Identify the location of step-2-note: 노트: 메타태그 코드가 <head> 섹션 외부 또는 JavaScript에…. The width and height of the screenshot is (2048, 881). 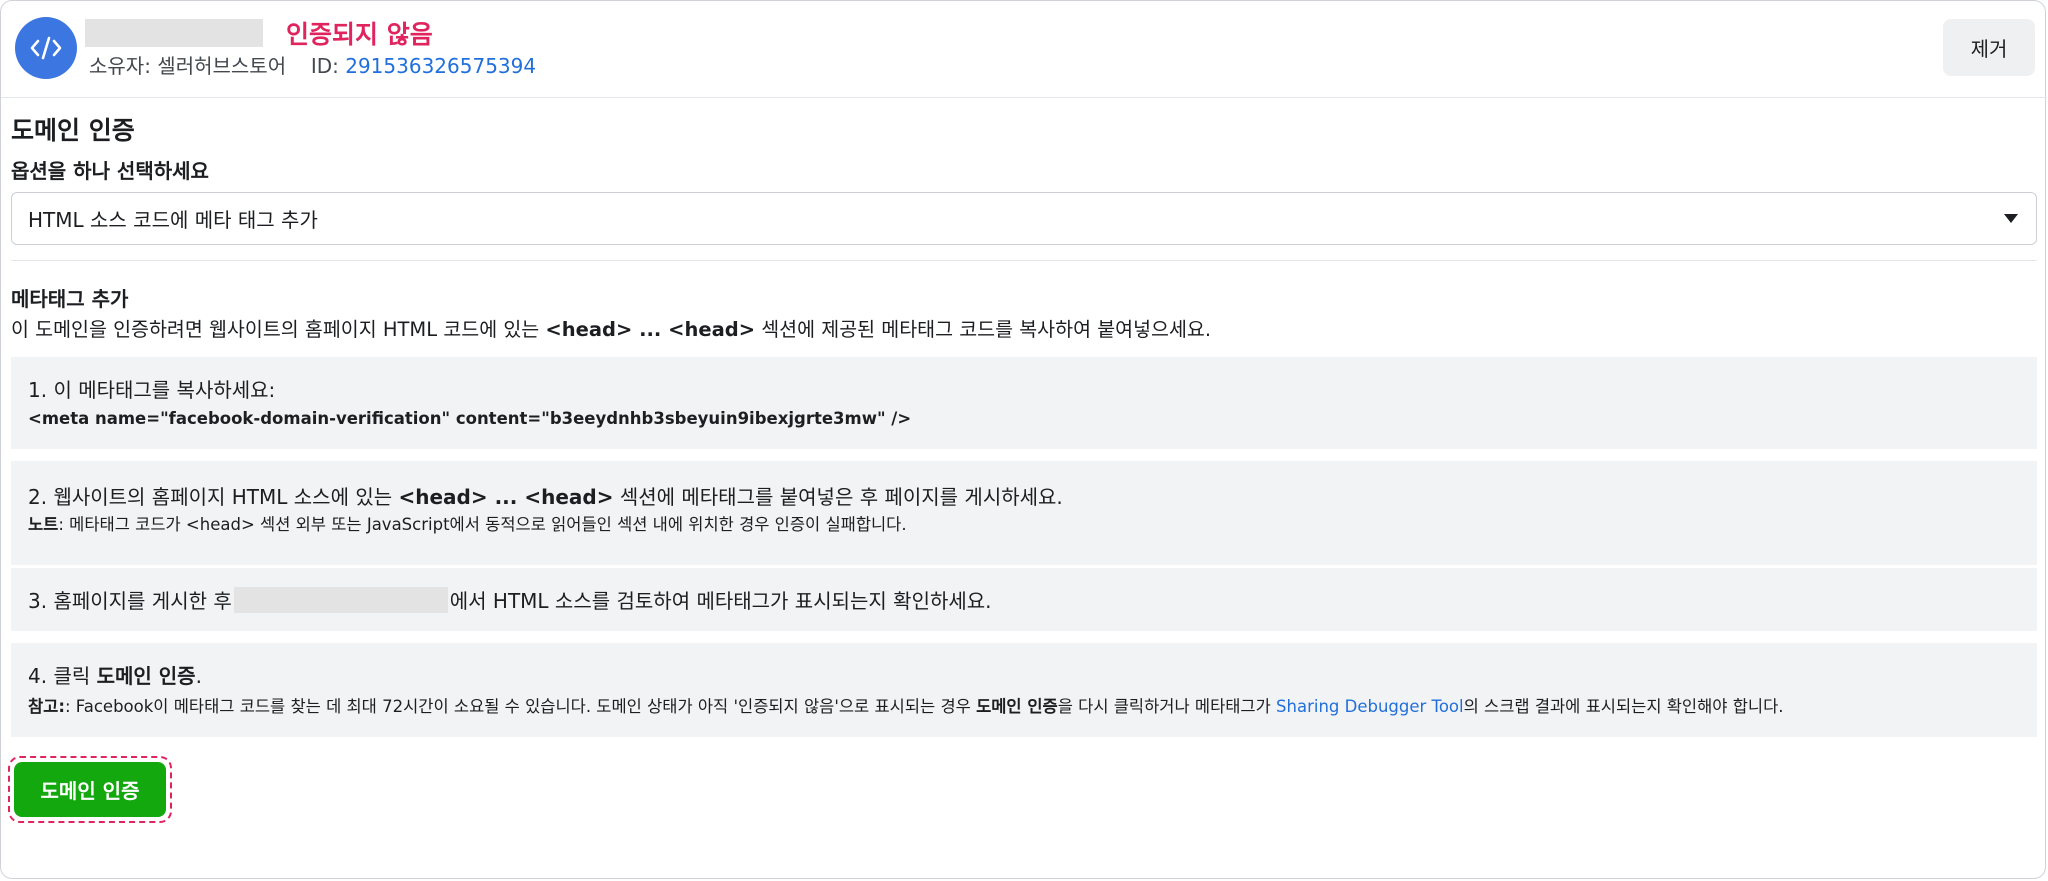
(467, 523).